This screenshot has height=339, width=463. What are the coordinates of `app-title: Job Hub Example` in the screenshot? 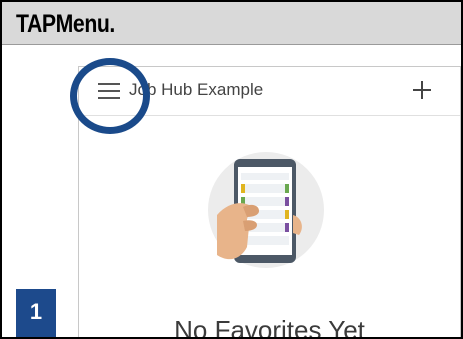 It's located at (196, 89).